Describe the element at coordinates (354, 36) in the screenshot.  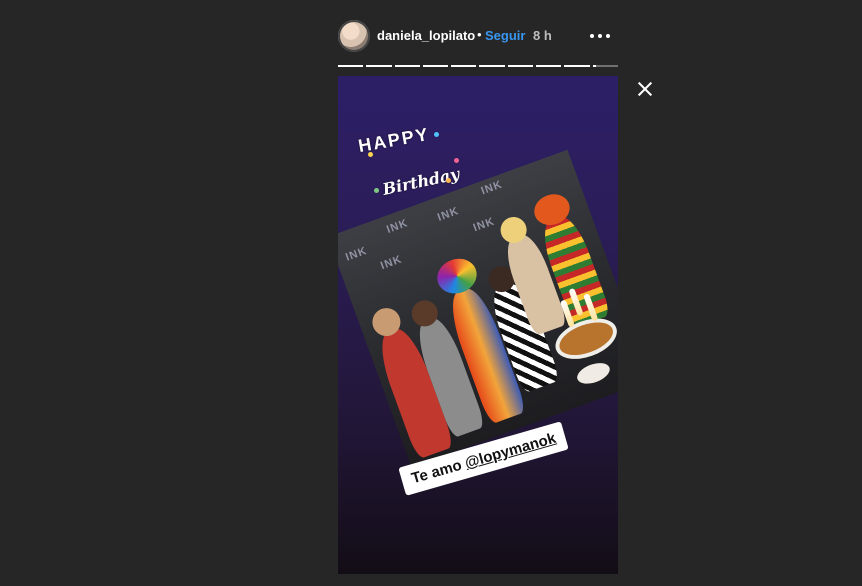
I see `avatar` at that location.